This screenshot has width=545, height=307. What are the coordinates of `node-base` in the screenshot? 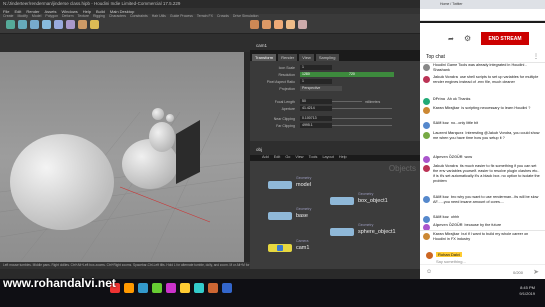 It's located at (280, 216).